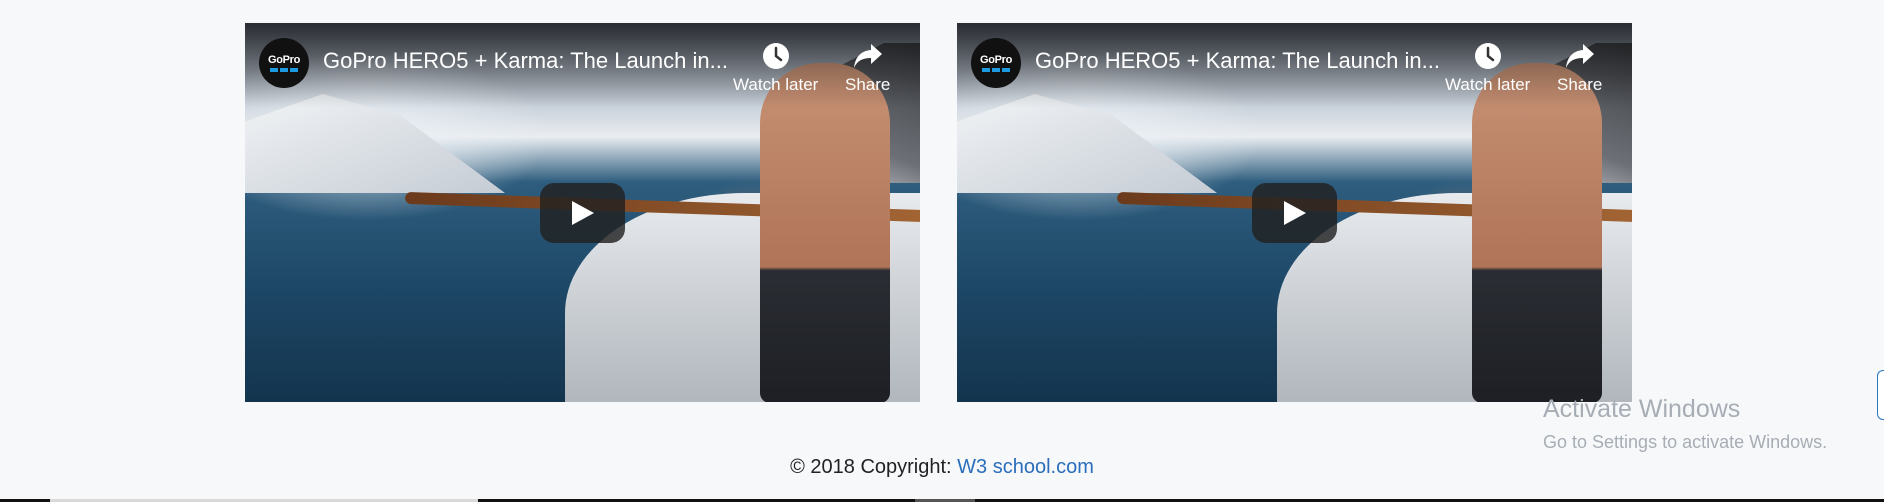 The width and height of the screenshot is (1884, 502). Describe the element at coordinates (874, 467) in the screenshot. I see `footer-copyright: © 2018 Copyright:` at that location.